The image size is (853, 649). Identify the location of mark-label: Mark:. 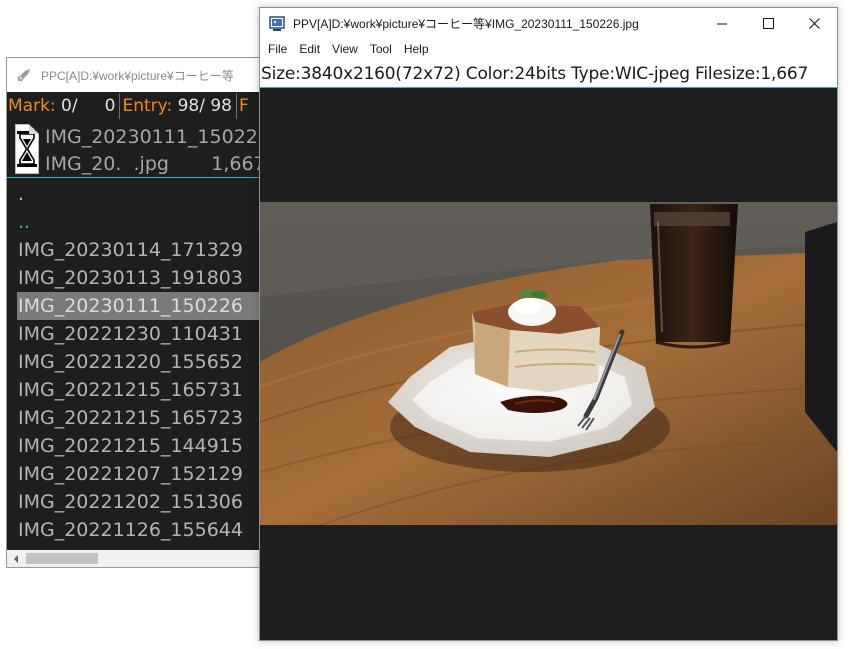
(32, 105).